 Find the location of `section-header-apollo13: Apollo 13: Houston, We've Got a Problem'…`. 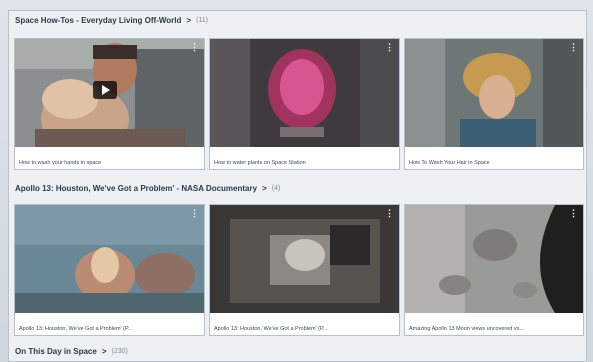

section-header-apollo13: Apollo 13: Houston, We've Got a Problem'… is located at coordinates (147, 188).